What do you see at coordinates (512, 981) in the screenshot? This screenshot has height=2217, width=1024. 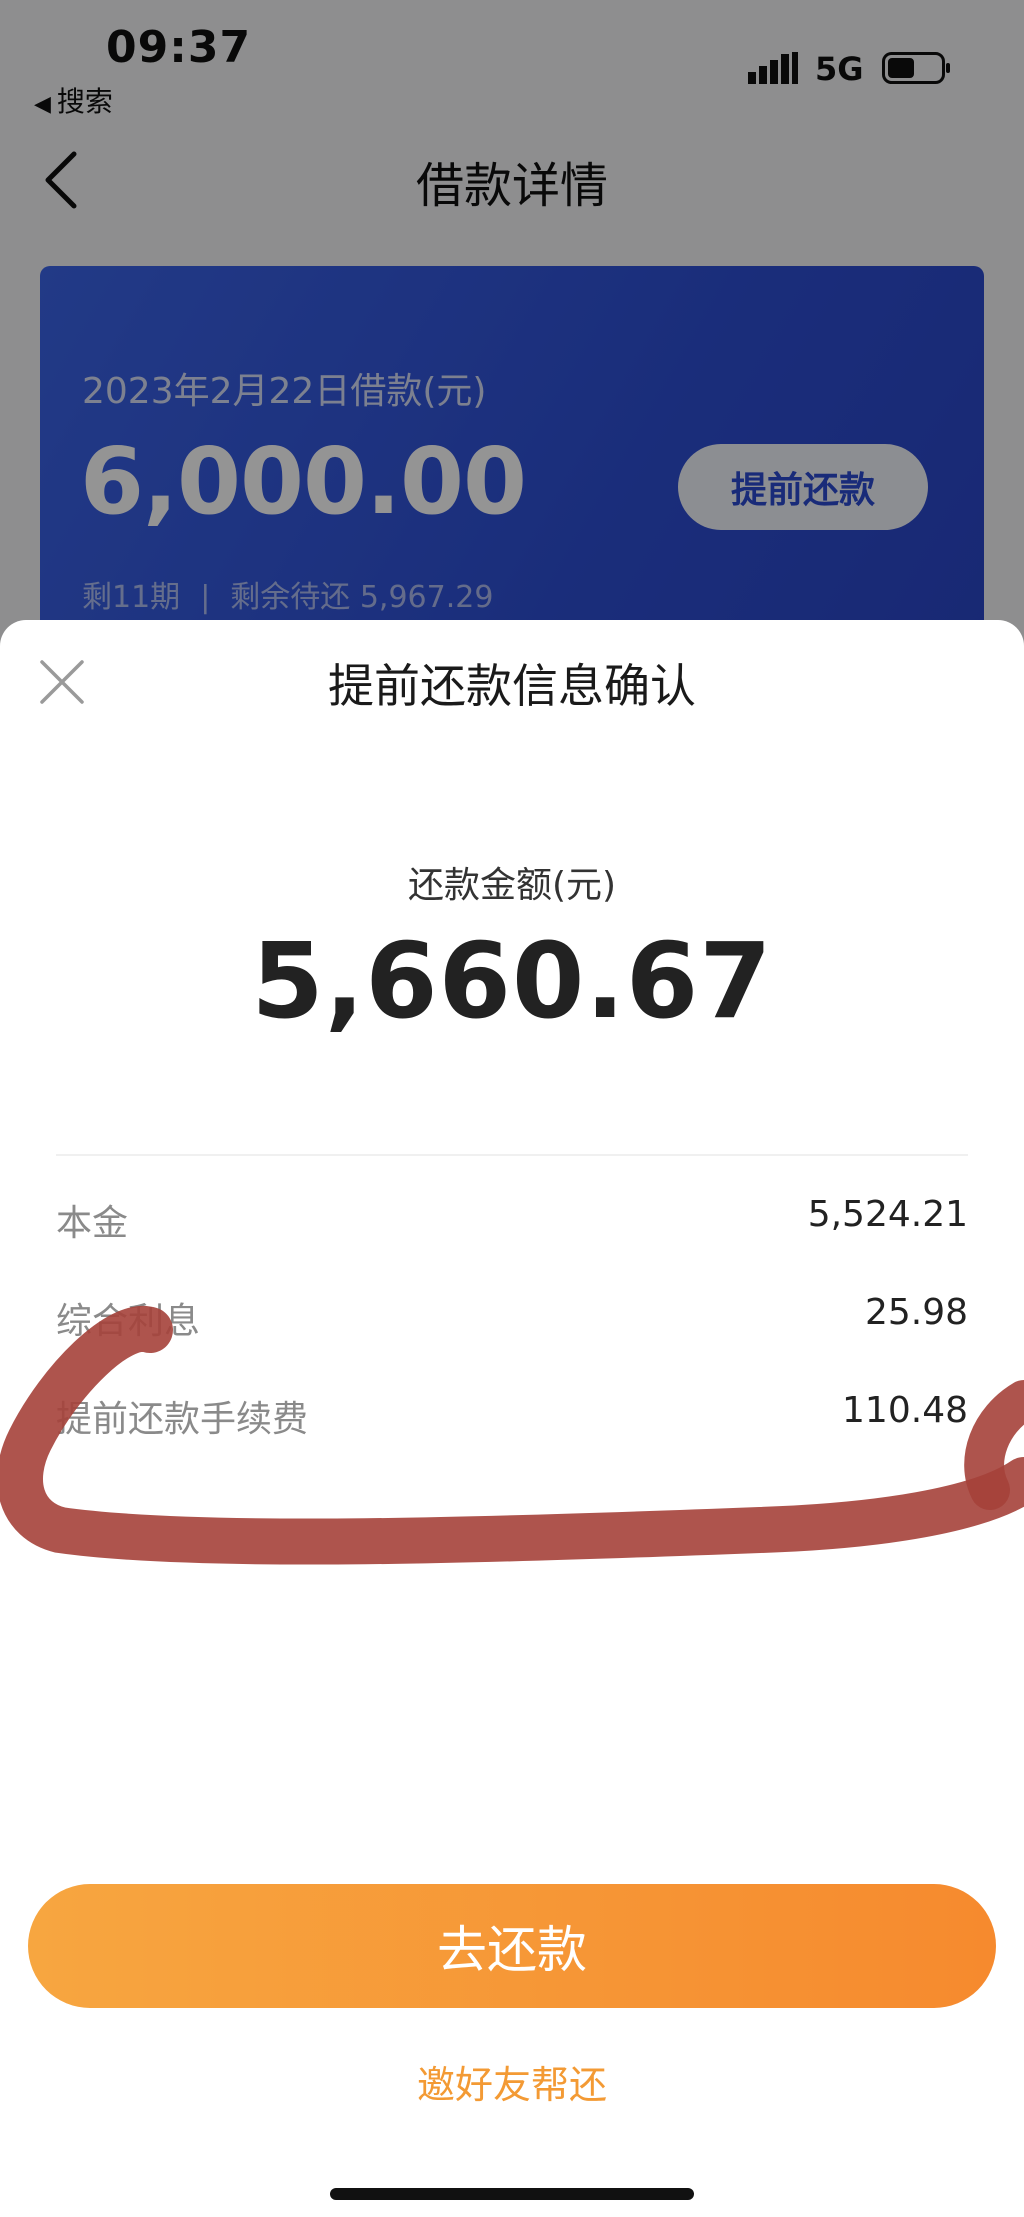 I see `repayment-amount-value: 5,660.67` at bounding box center [512, 981].